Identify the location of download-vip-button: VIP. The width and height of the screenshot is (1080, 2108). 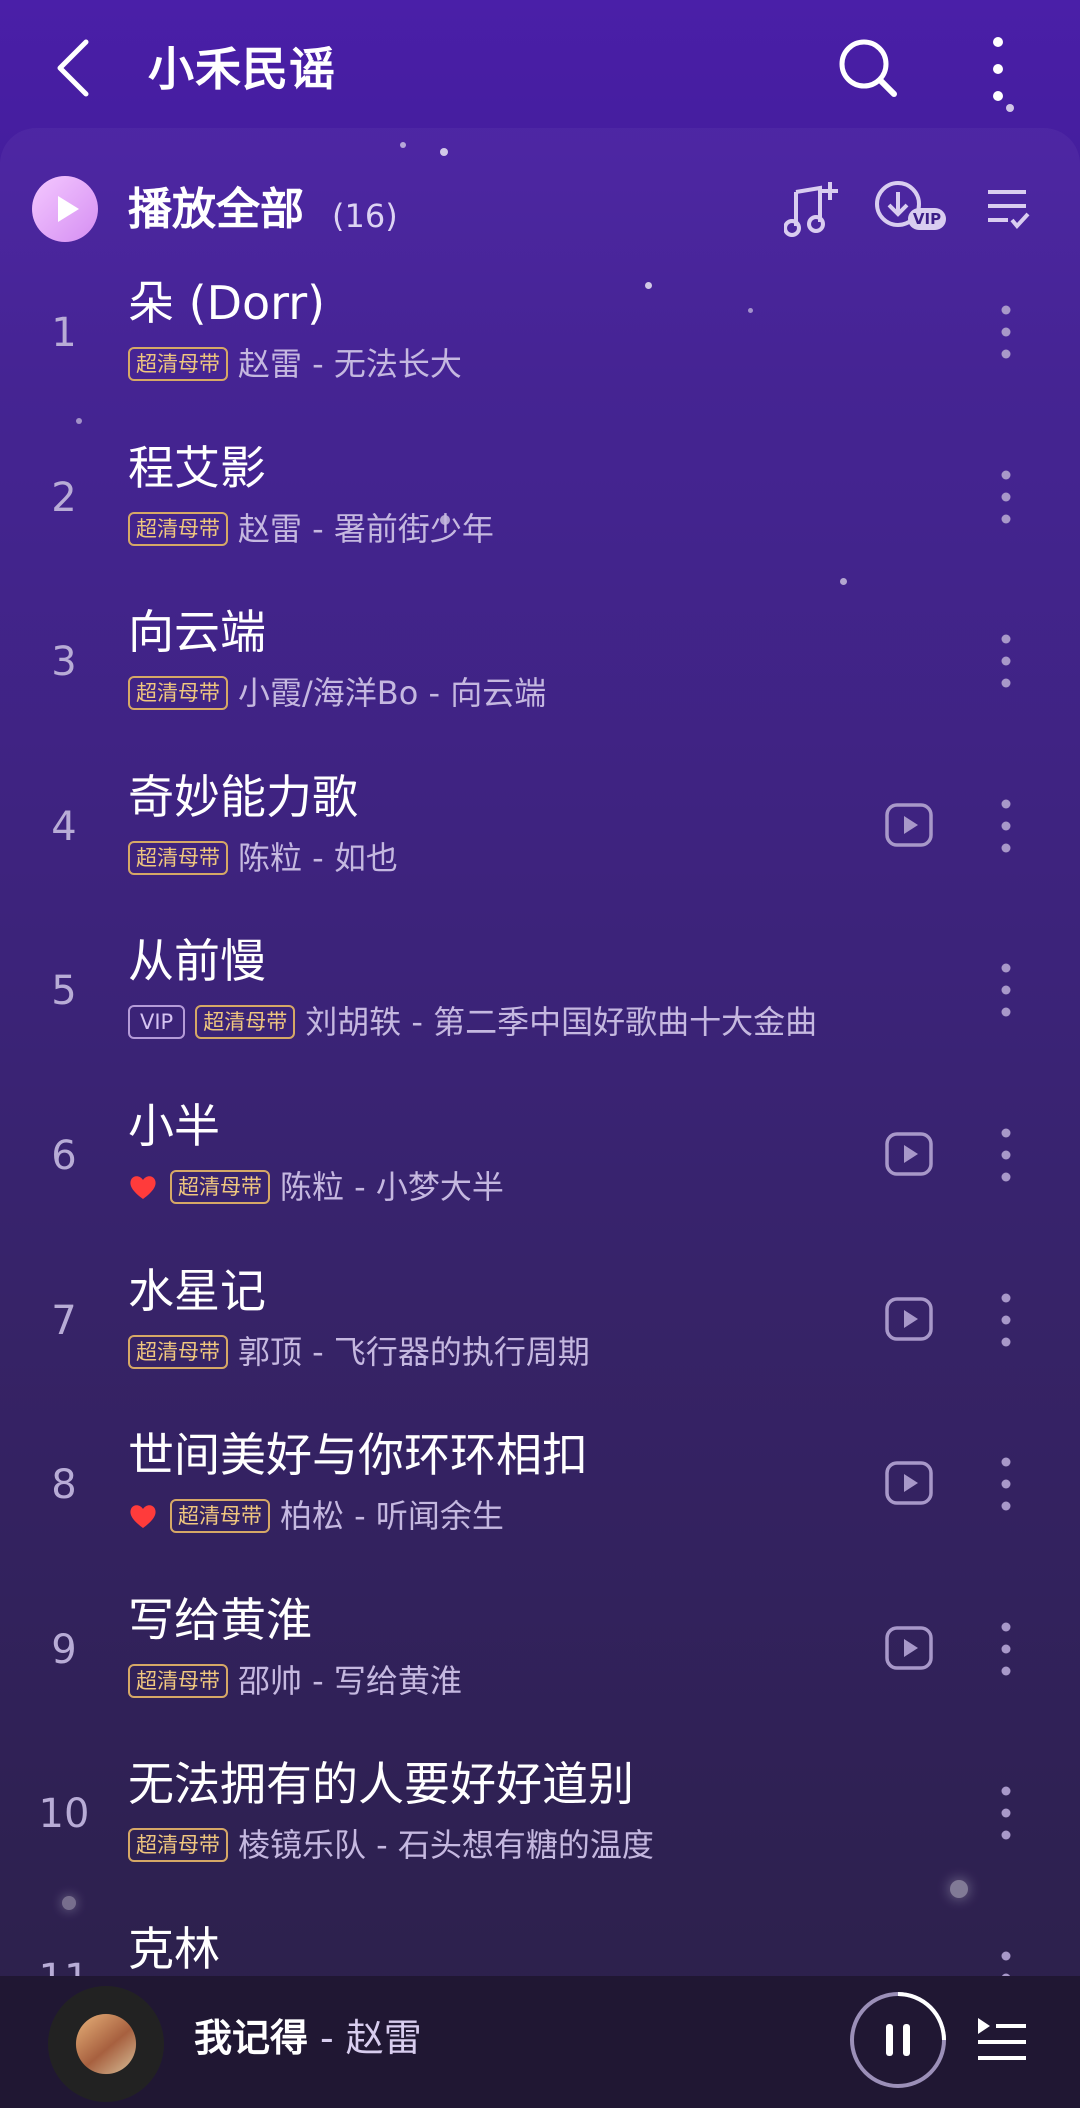
(910, 208).